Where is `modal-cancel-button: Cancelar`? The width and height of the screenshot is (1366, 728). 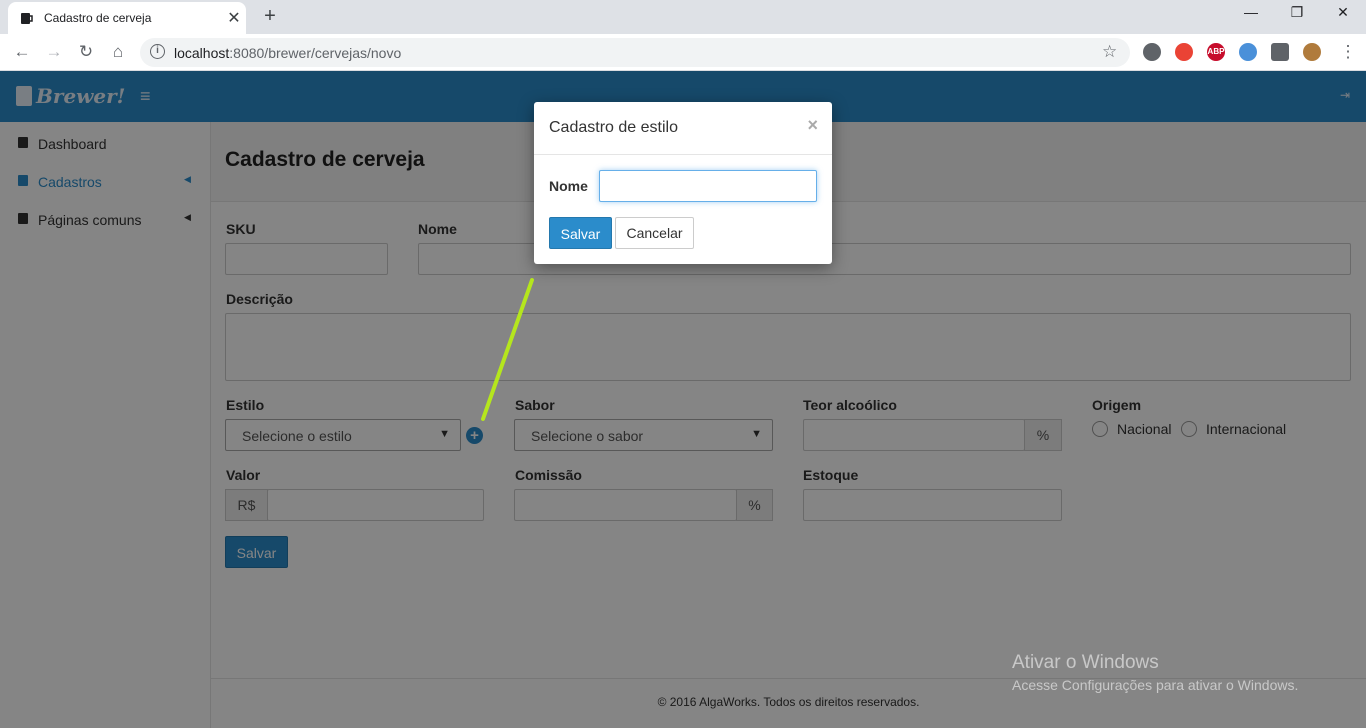 modal-cancel-button: Cancelar is located at coordinates (654, 233).